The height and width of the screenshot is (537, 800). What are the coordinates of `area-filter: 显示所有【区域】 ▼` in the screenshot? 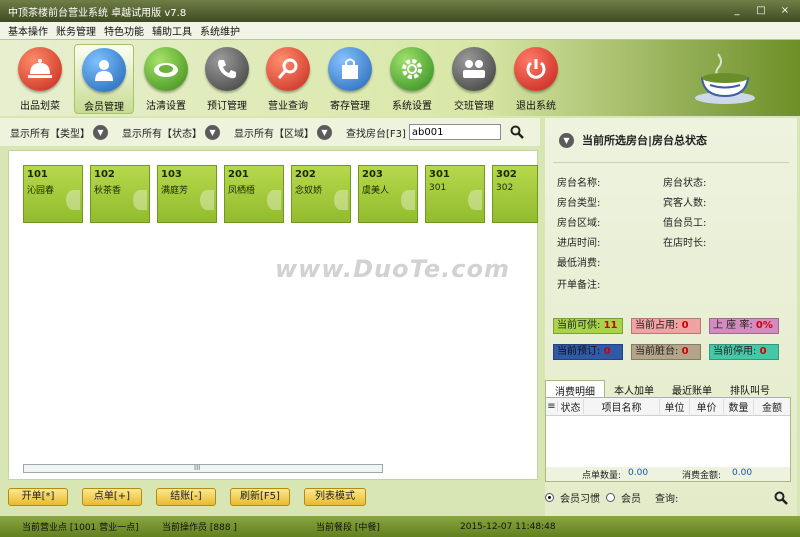 It's located at (283, 132).